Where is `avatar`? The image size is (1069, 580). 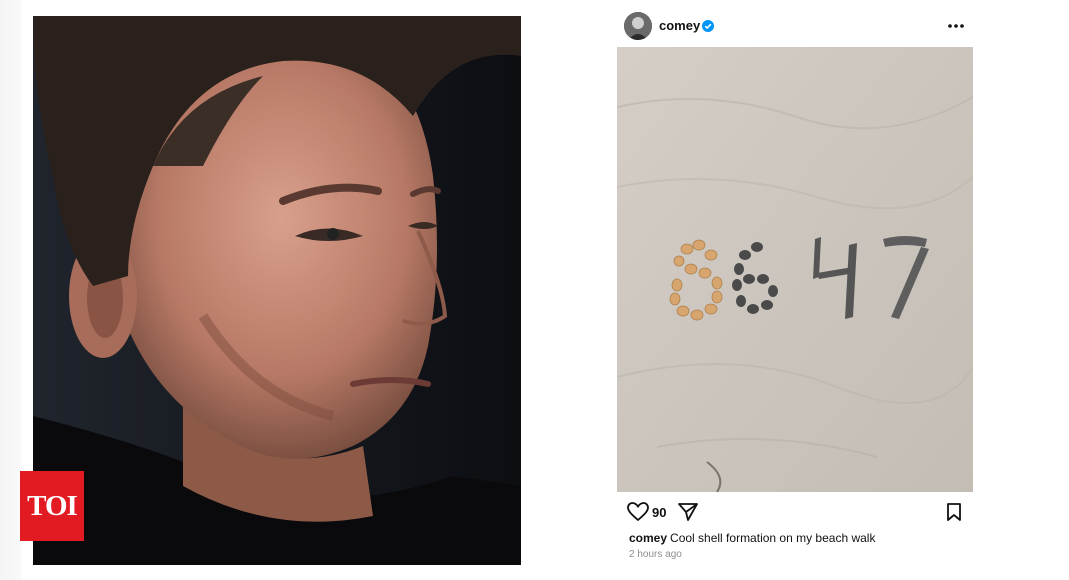 avatar is located at coordinates (638, 26).